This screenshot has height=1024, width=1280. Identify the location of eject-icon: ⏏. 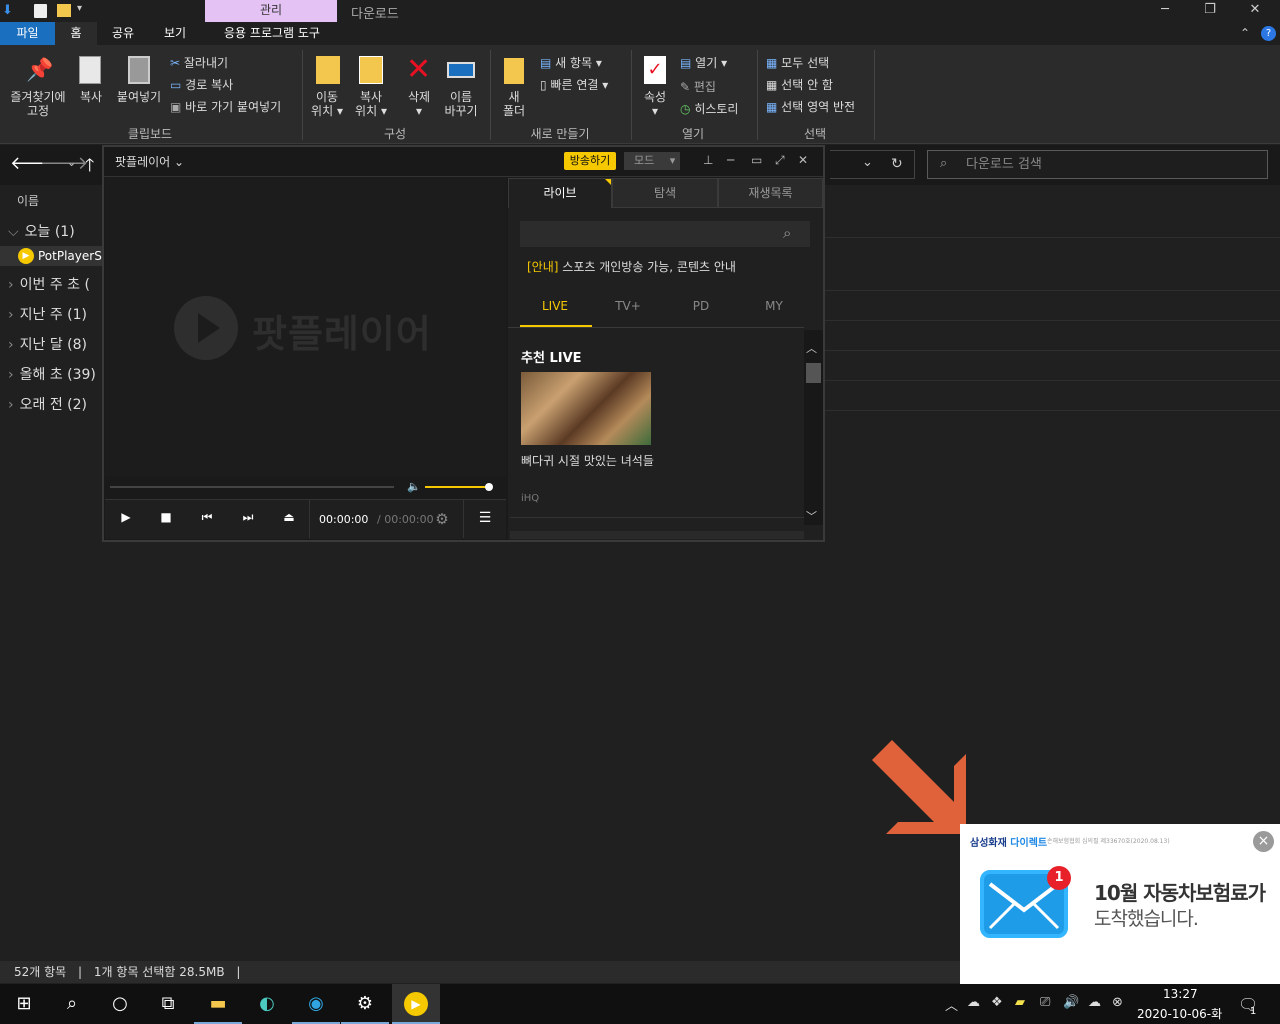
(289, 519).